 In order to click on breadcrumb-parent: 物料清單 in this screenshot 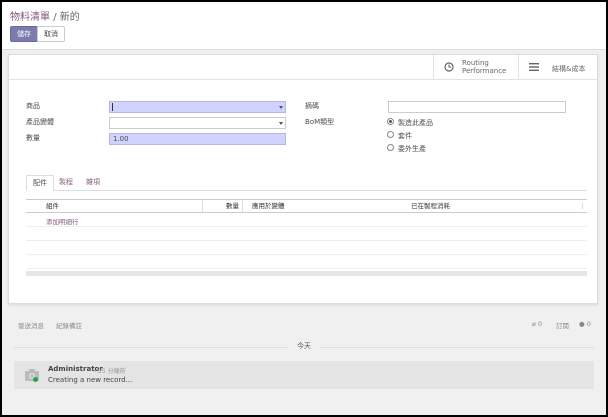, I will do `click(30, 17)`.